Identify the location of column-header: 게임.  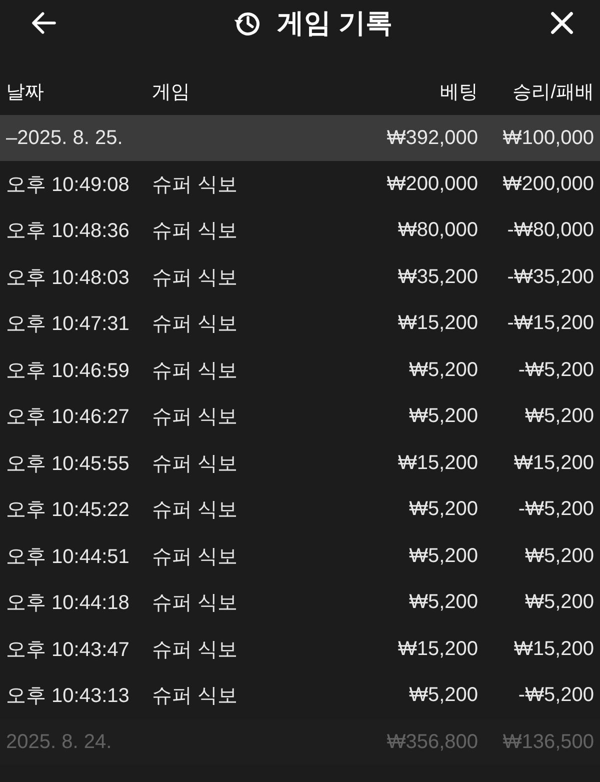
(171, 93).